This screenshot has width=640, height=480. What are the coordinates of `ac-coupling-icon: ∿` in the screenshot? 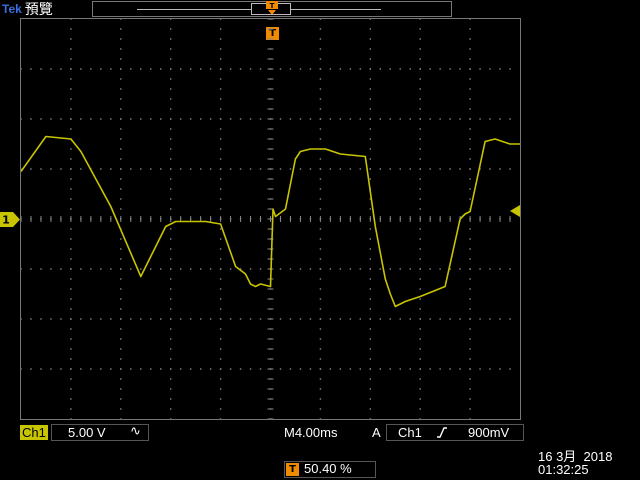 It's located at (135, 431).